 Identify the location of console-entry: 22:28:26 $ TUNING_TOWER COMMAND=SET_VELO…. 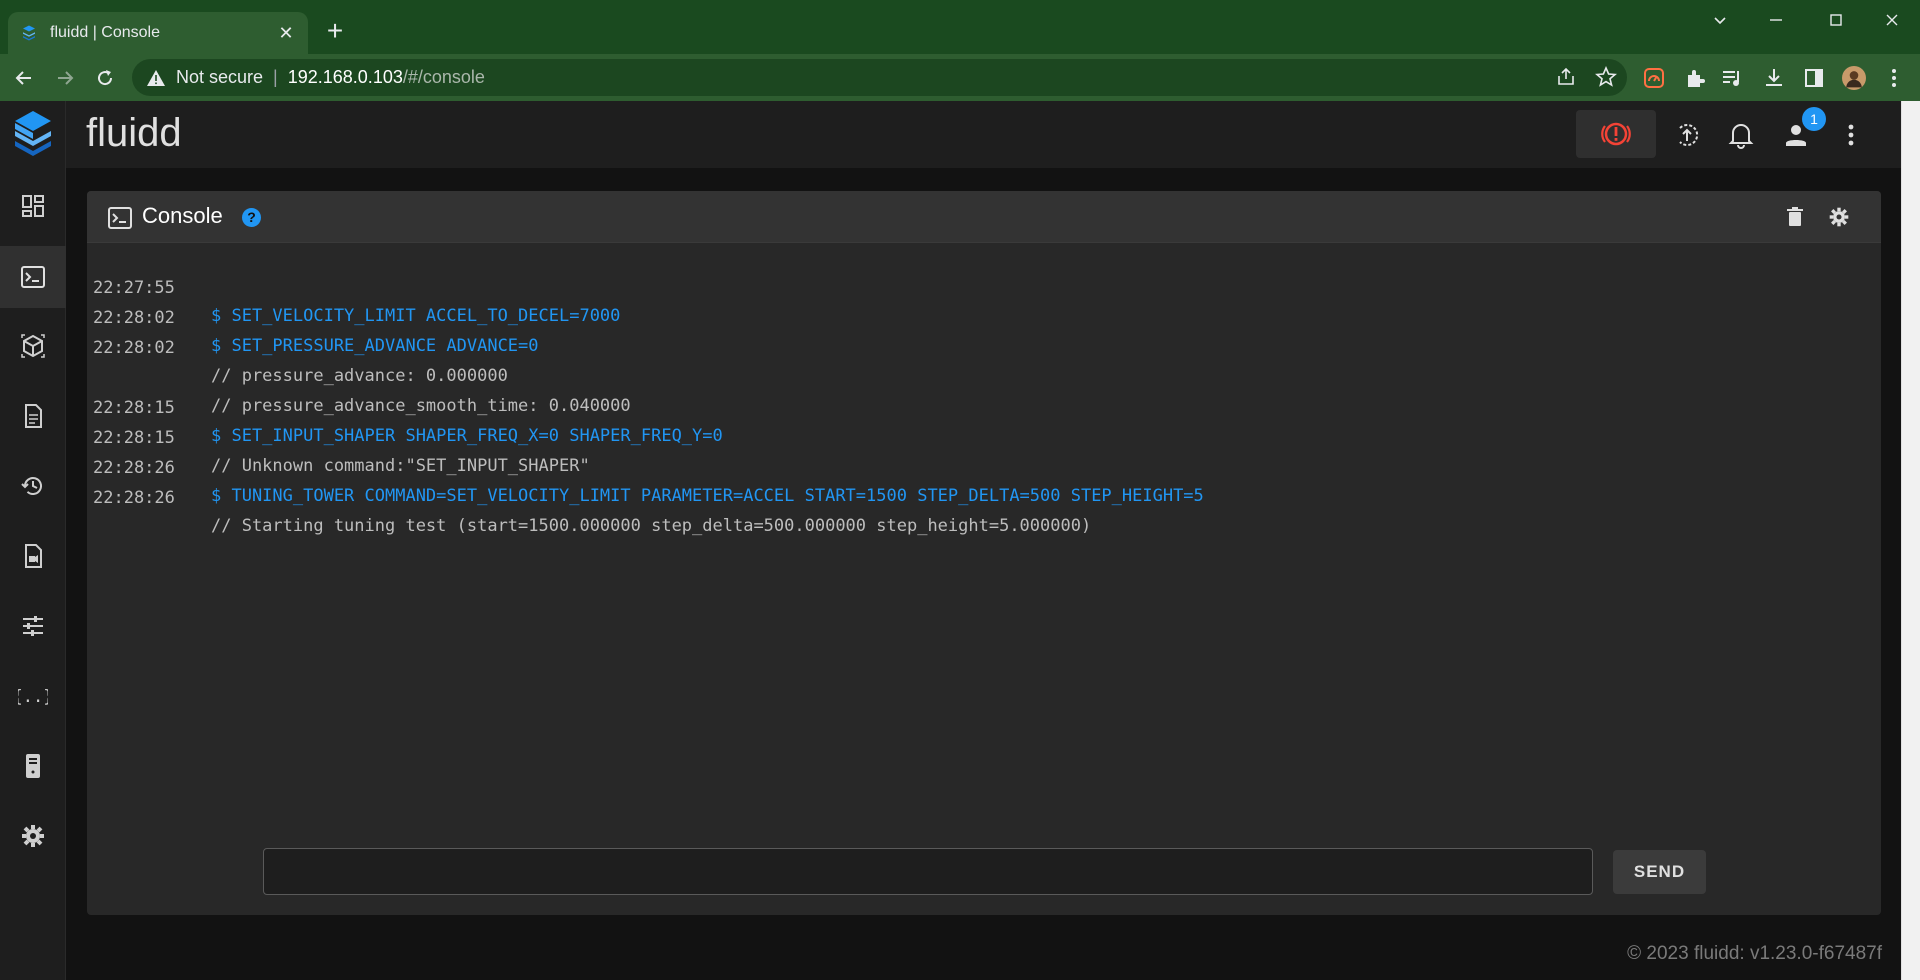
(648, 466).